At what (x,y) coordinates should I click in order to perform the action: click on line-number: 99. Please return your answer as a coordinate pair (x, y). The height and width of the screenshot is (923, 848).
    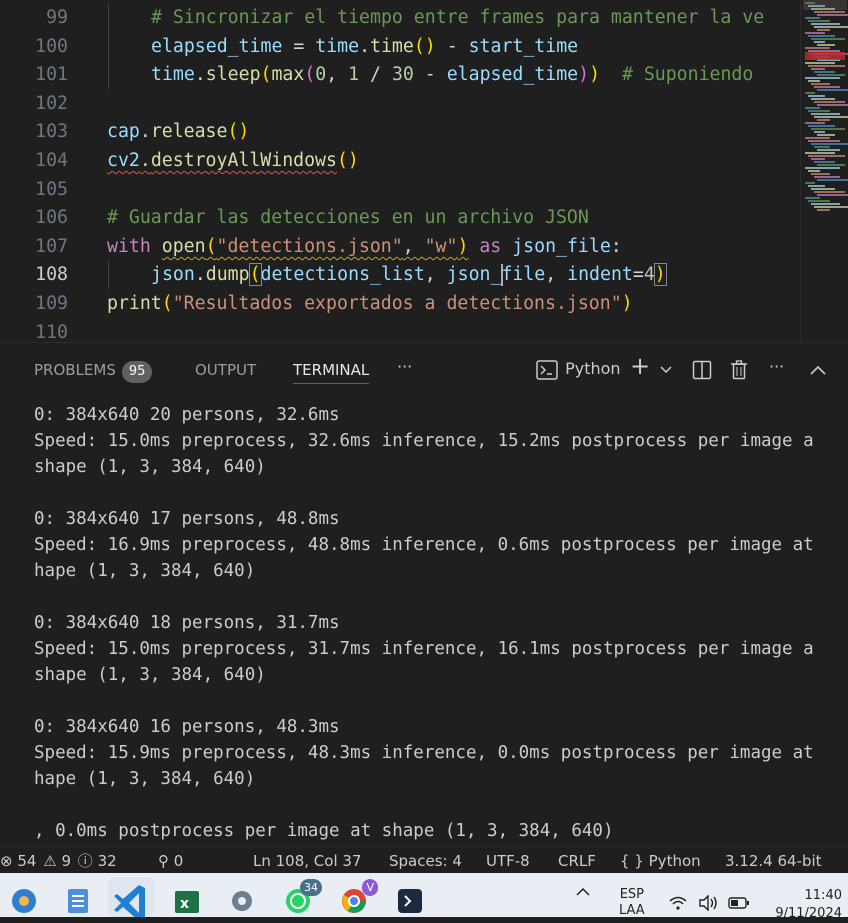
    Looking at the image, I should click on (57, 17).